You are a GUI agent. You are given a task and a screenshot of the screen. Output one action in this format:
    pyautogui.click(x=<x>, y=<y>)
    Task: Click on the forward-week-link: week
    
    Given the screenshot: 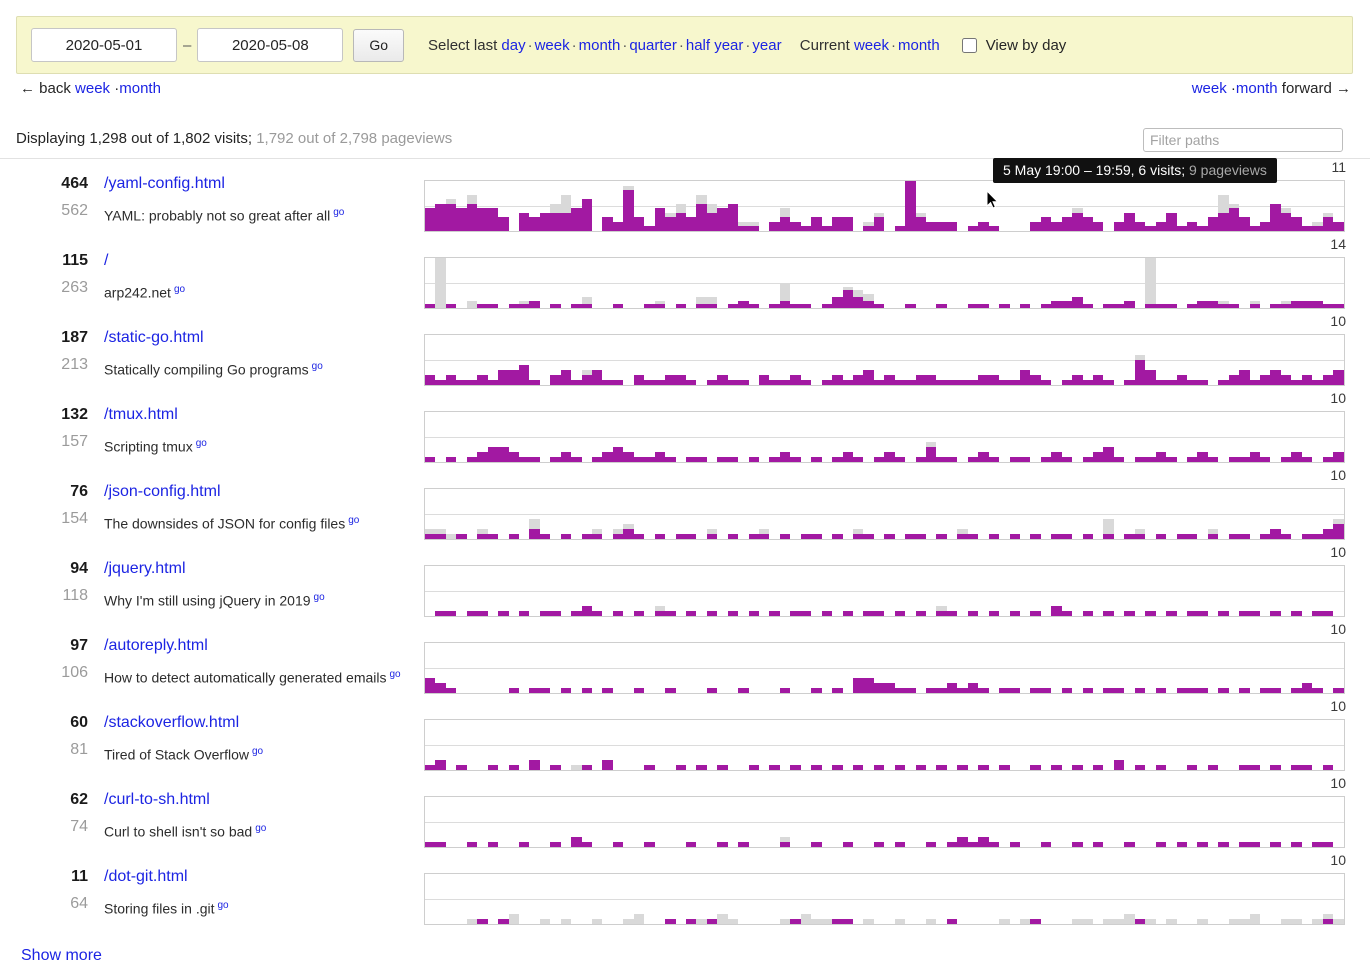 What is the action you would take?
    pyautogui.click(x=1209, y=88)
    